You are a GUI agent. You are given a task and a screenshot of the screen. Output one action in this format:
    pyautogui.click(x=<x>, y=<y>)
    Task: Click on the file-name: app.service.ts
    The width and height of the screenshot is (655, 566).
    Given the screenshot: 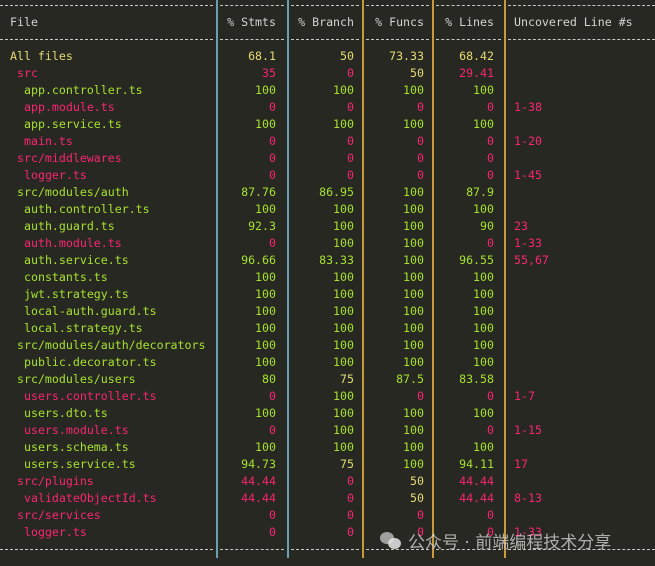 What is the action you would take?
    pyautogui.click(x=73, y=124)
    